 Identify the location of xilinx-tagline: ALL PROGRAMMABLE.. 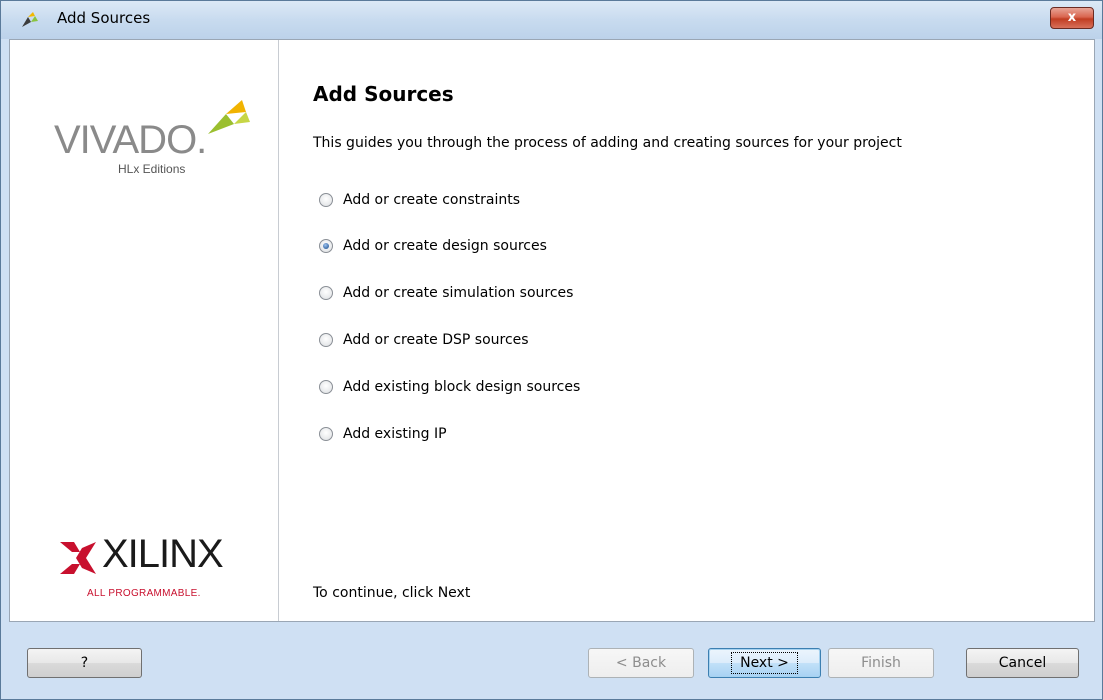
(144, 593).